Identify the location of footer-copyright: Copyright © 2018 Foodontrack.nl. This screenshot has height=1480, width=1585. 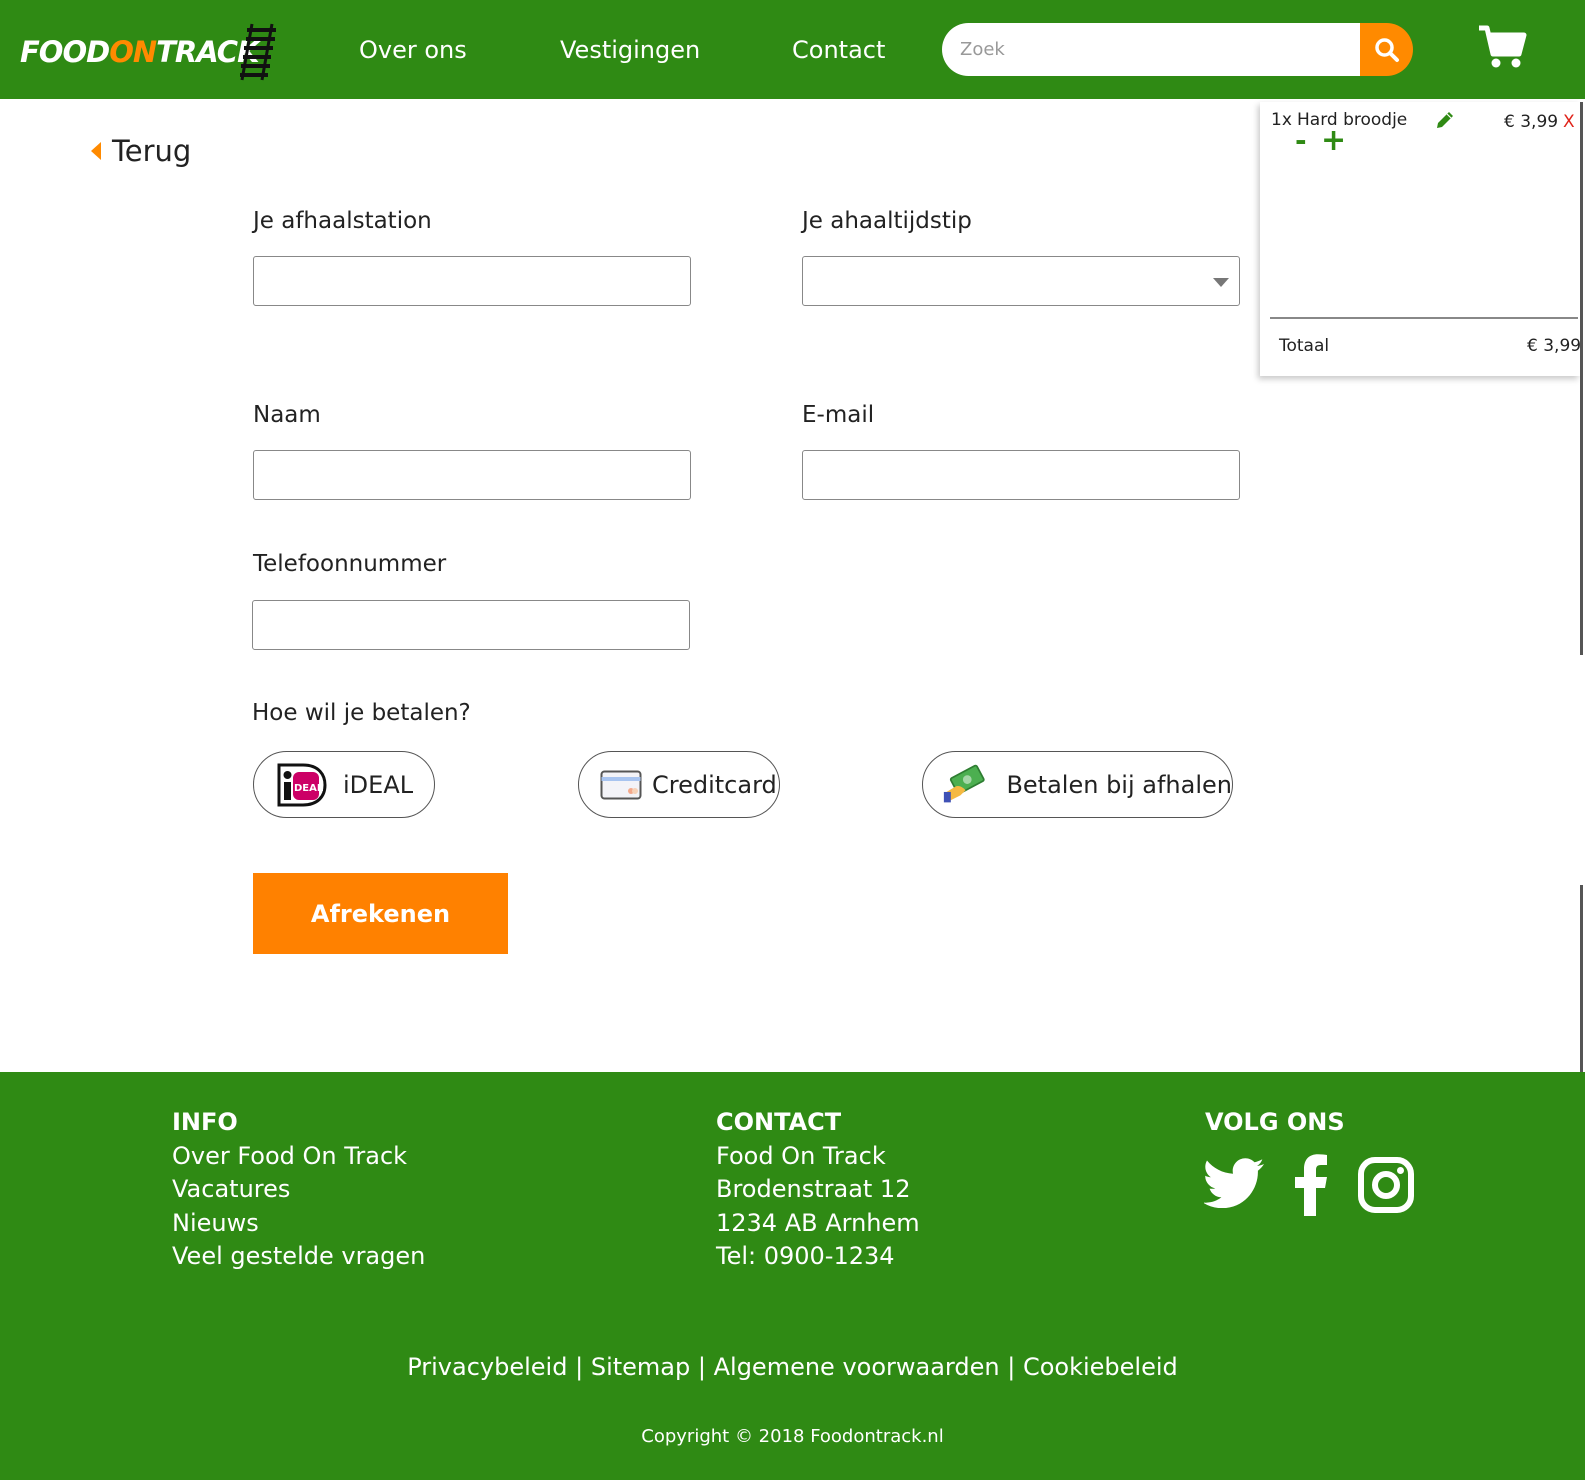
(792, 1436).